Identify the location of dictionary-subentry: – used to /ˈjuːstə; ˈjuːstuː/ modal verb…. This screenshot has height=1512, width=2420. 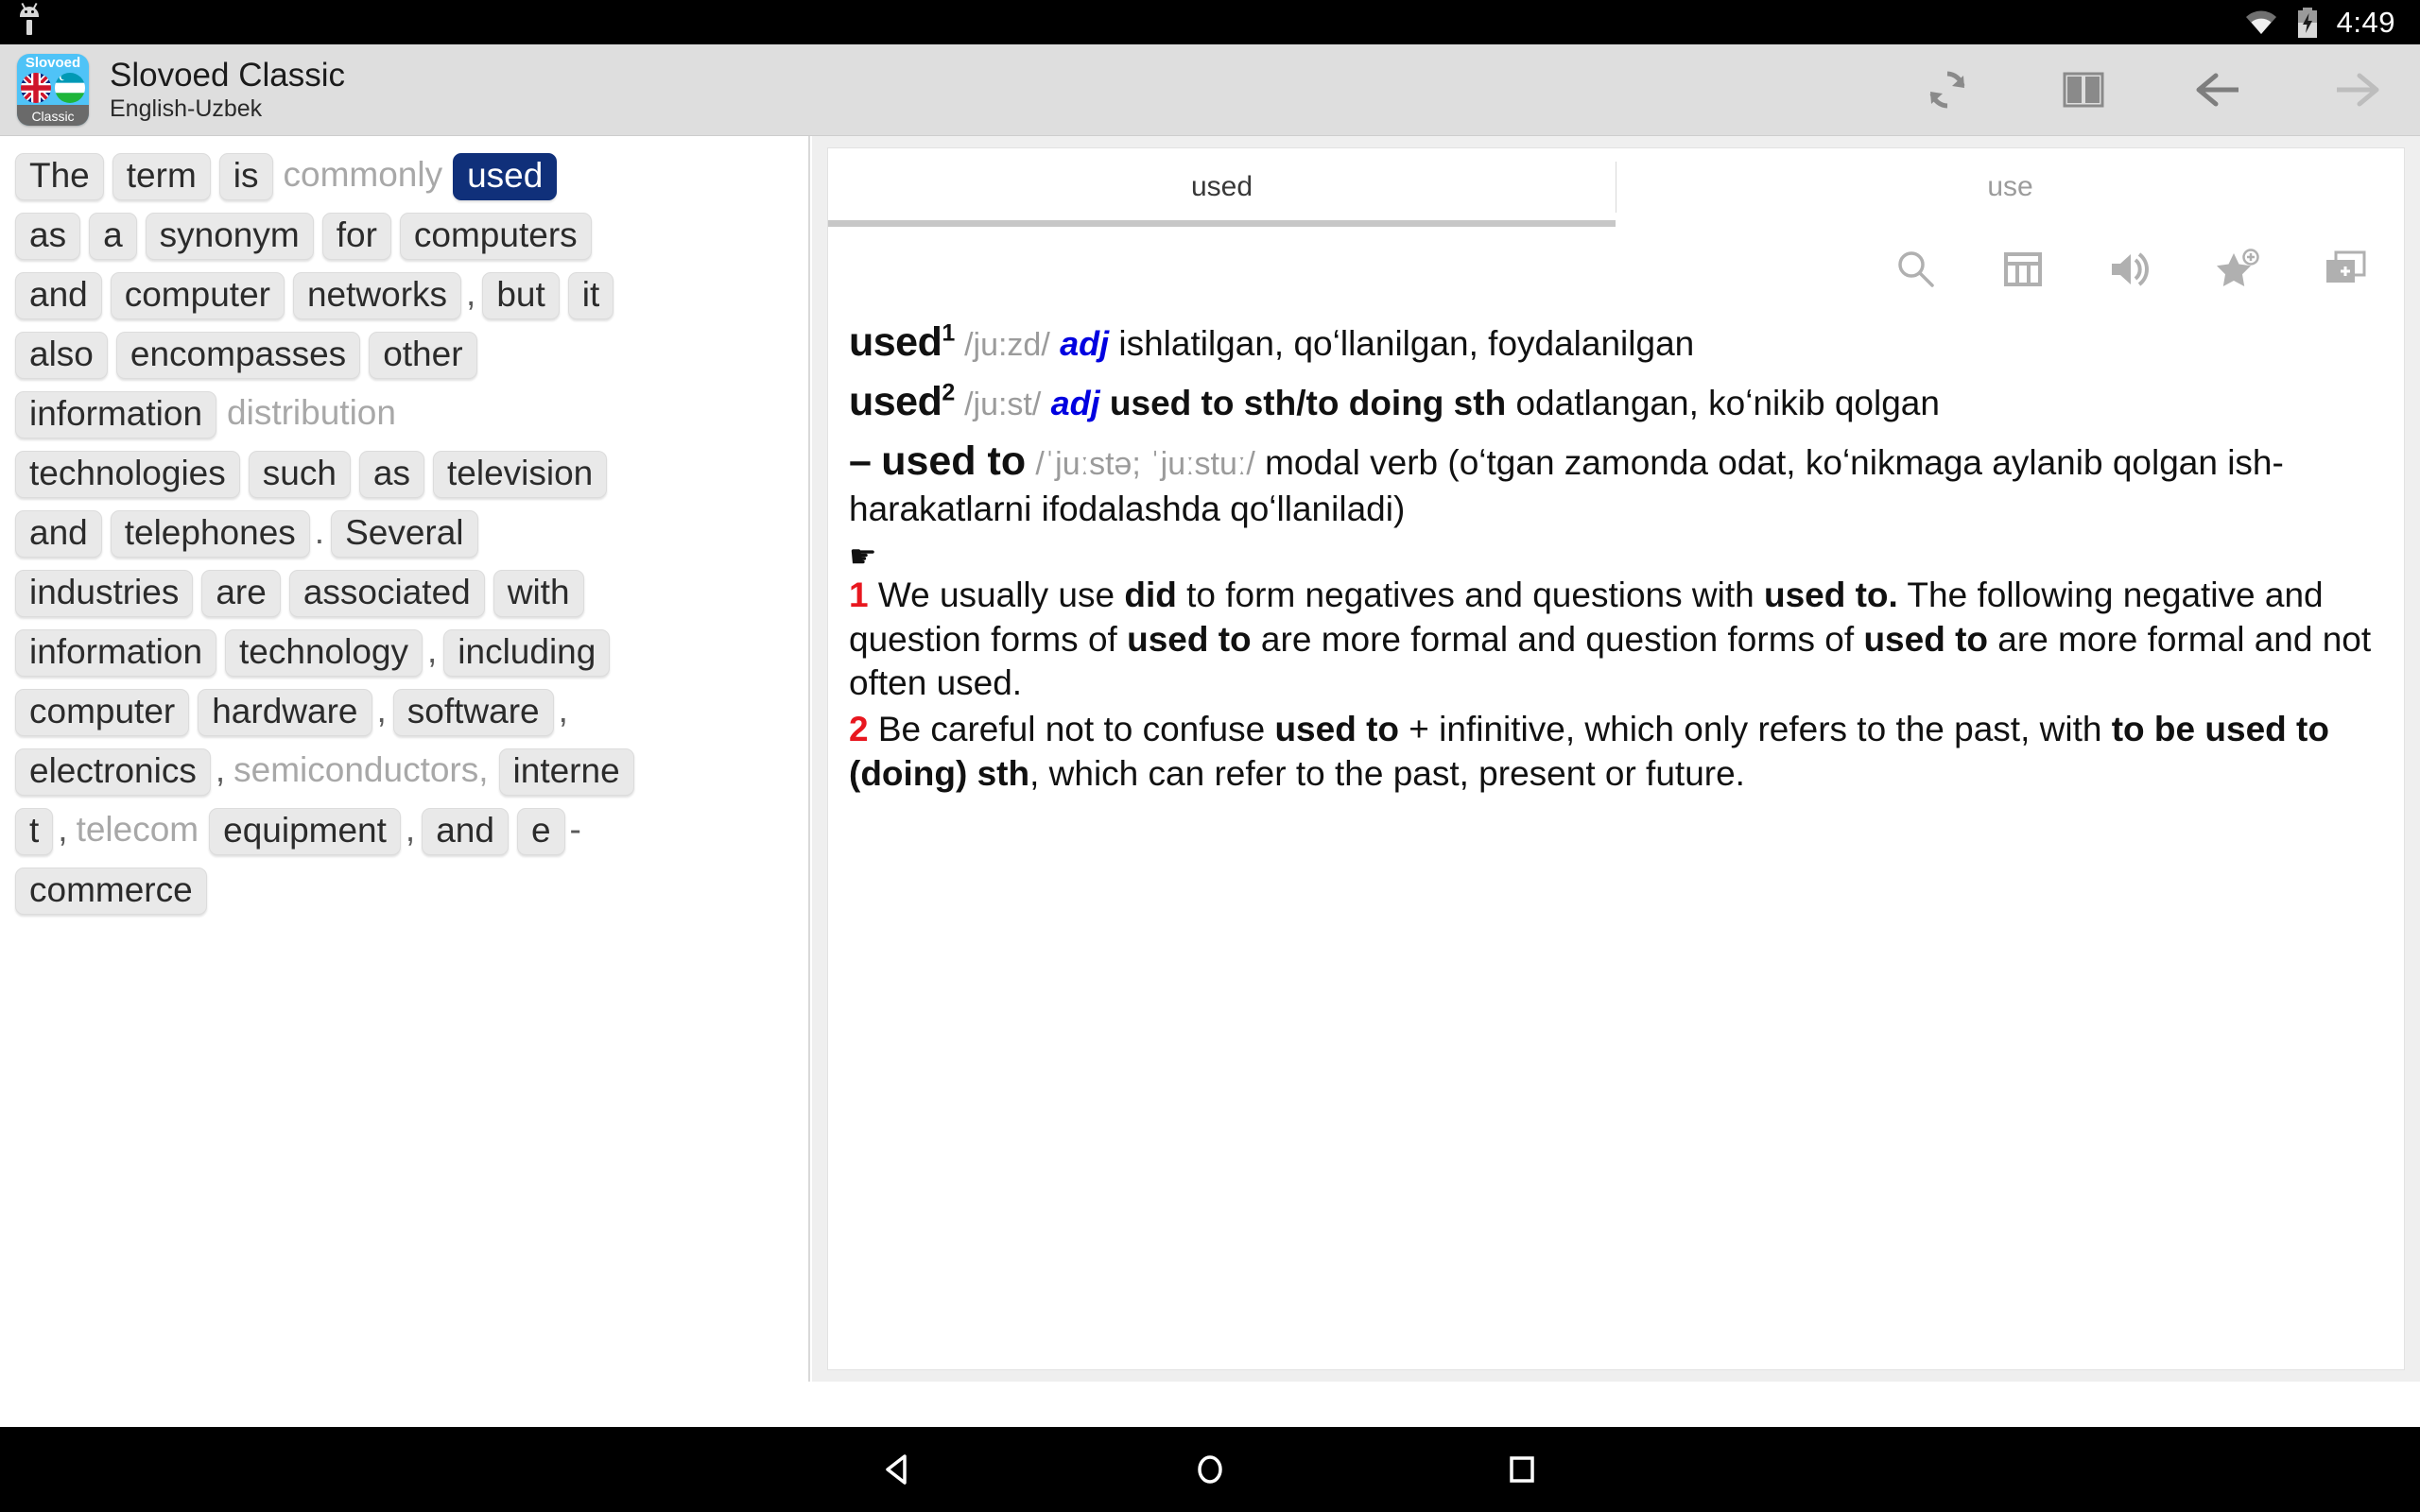
(1616, 483).